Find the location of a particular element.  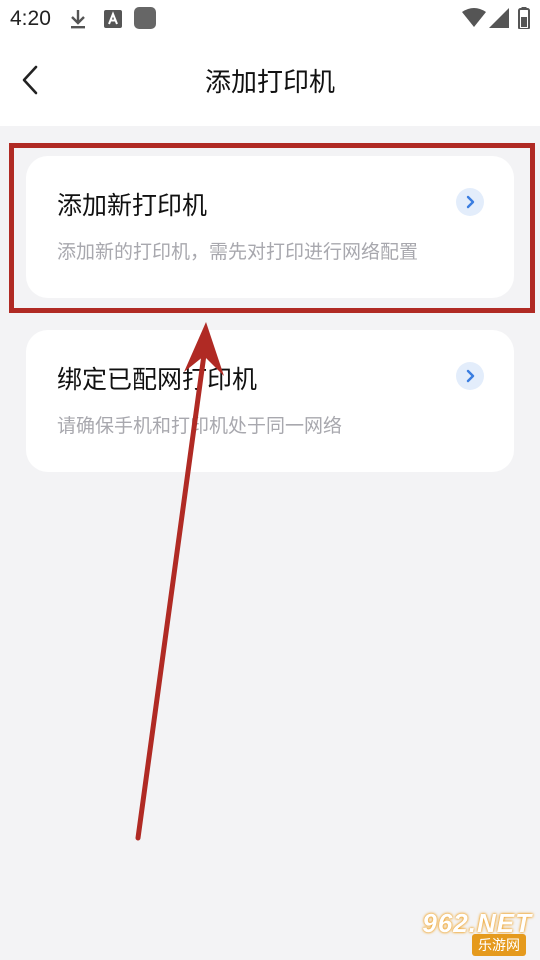

status-time: 4:20 is located at coordinates (30, 18).